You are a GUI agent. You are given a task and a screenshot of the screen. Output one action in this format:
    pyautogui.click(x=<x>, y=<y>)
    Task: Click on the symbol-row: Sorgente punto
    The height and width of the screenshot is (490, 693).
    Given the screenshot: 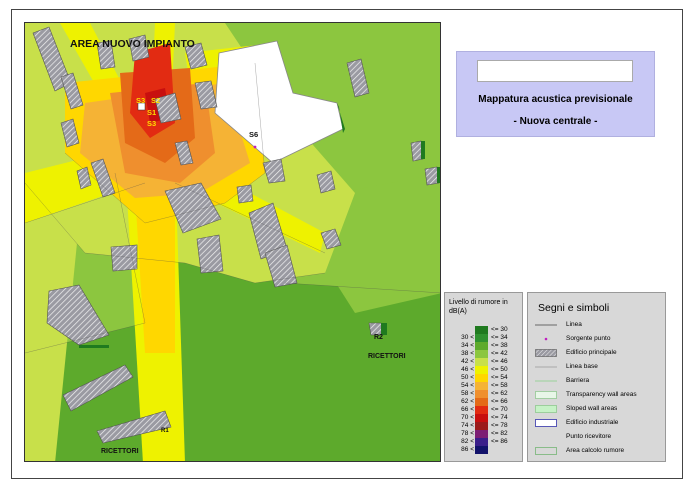 What is the action you would take?
    pyautogui.click(x=600, y=339)
    